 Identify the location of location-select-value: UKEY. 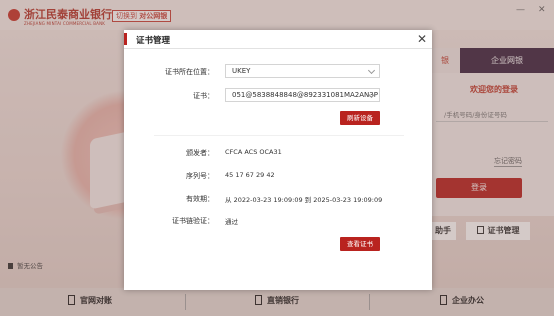
(241, 71).